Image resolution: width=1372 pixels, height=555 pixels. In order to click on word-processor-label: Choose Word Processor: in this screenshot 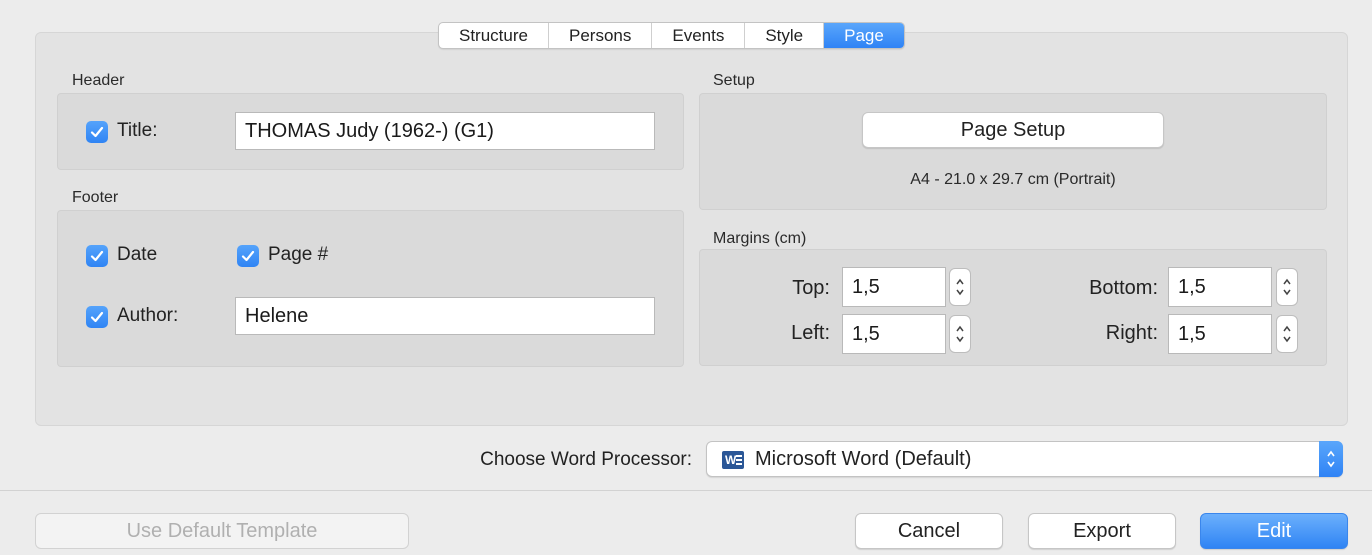, I will do `click(586, 459)`.